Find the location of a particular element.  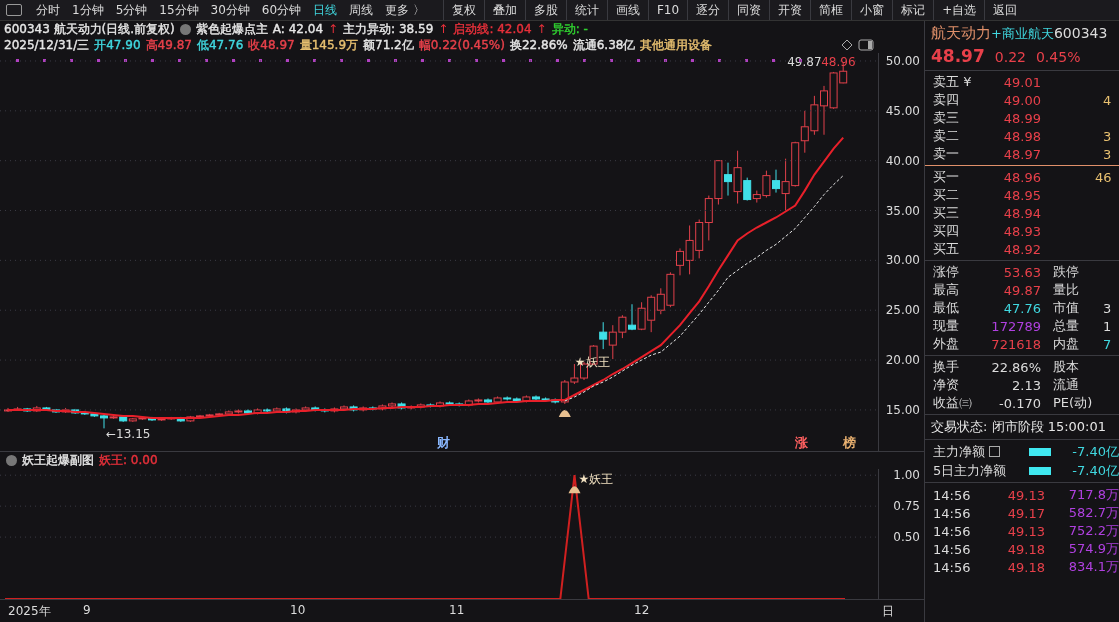

tick-amount: 582.7万 is located at coordinates (1093, 513).